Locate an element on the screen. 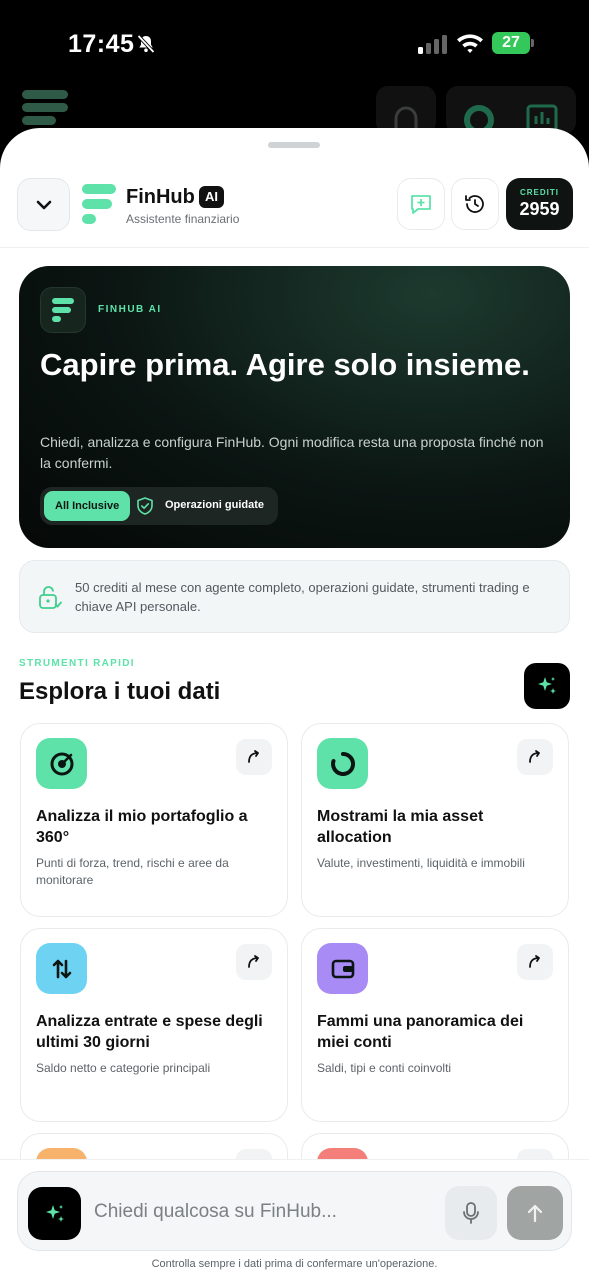  ai-badge: AI is located at coordinates (211, 197).